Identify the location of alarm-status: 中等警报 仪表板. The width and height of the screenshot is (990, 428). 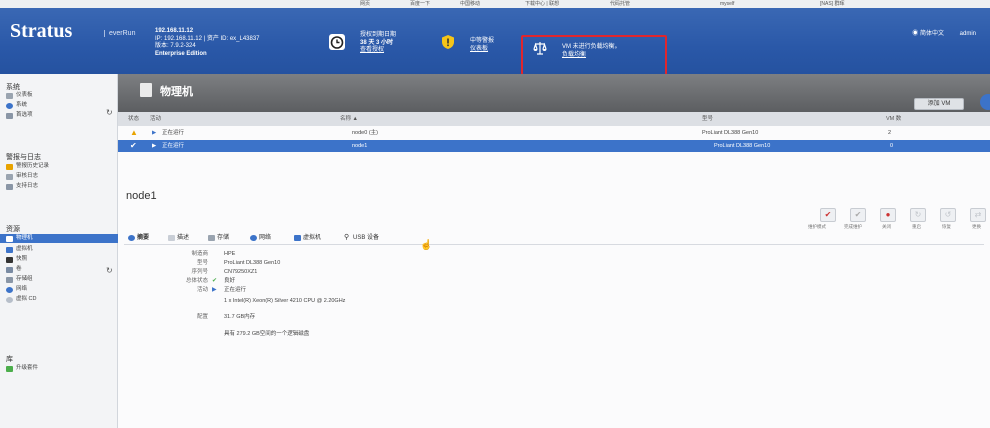
(482, 45).